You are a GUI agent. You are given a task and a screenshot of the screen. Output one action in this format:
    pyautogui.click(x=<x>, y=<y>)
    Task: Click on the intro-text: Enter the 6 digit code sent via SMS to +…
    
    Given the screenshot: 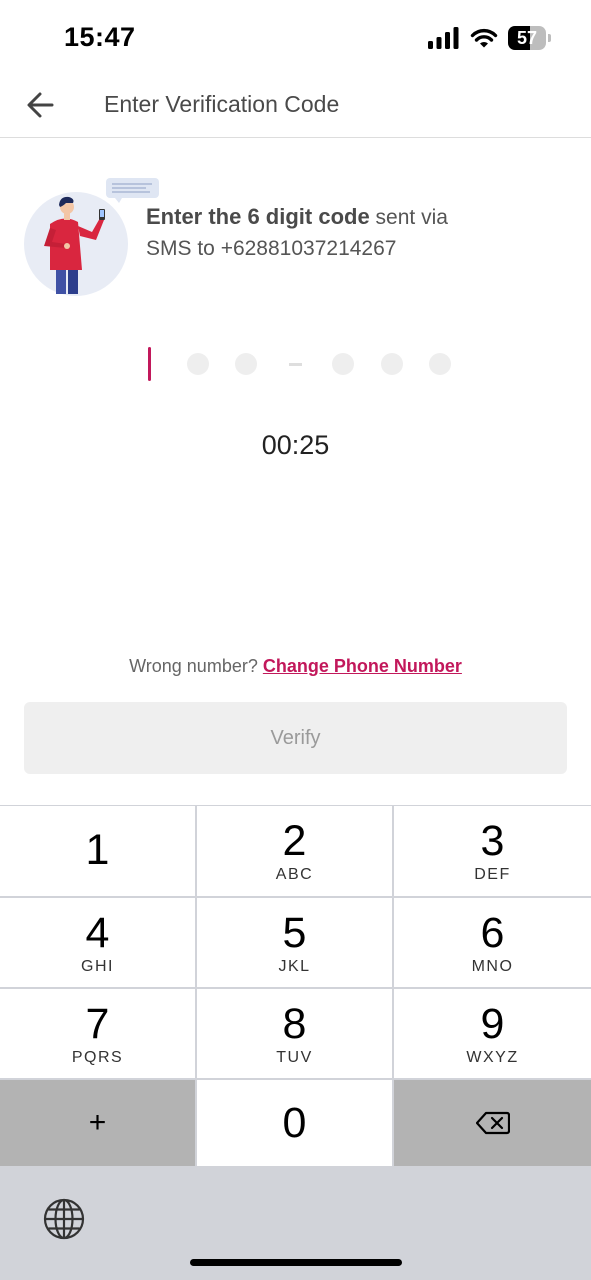 What is the action you would take?
    pyautogui.click(x=356, y=232)
    